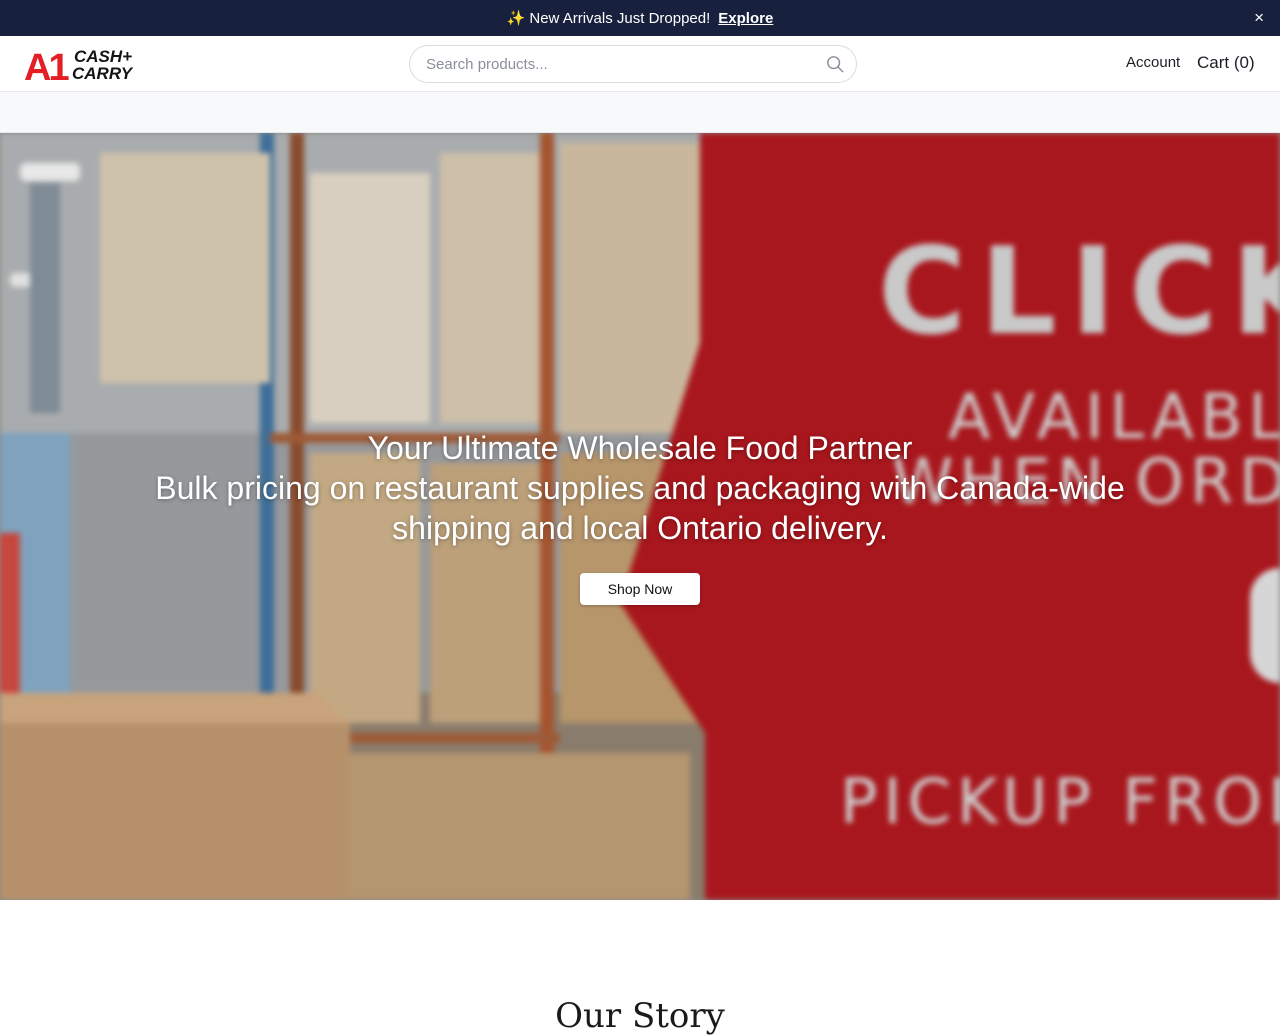 The height and width of the screenshot is (1036, 1280). I want to click on account-link: Account, so click(1153, 62).